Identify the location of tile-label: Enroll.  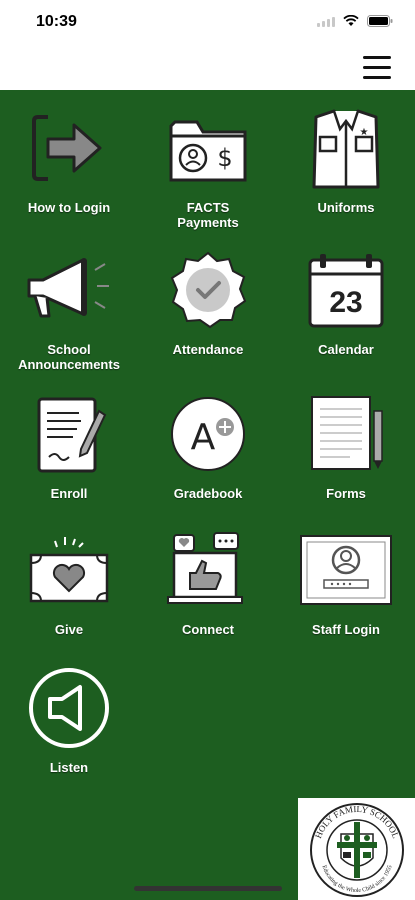
(69, 493).